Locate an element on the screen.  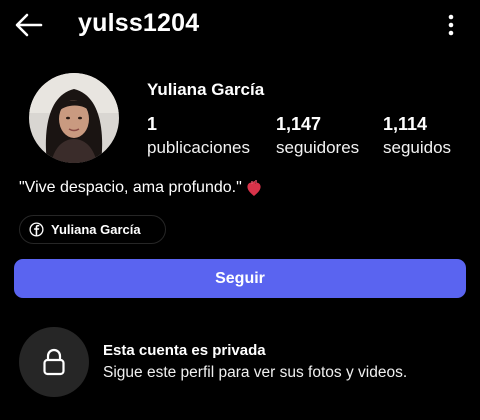
profile-bio: "Vive despacio, ama profundo." is located at coordinates (140, 188).